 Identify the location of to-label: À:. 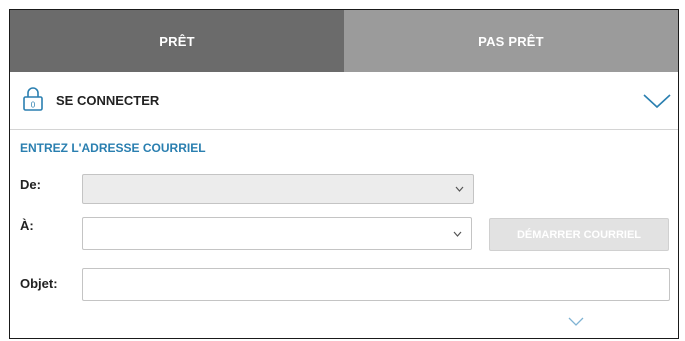
(27, 225).